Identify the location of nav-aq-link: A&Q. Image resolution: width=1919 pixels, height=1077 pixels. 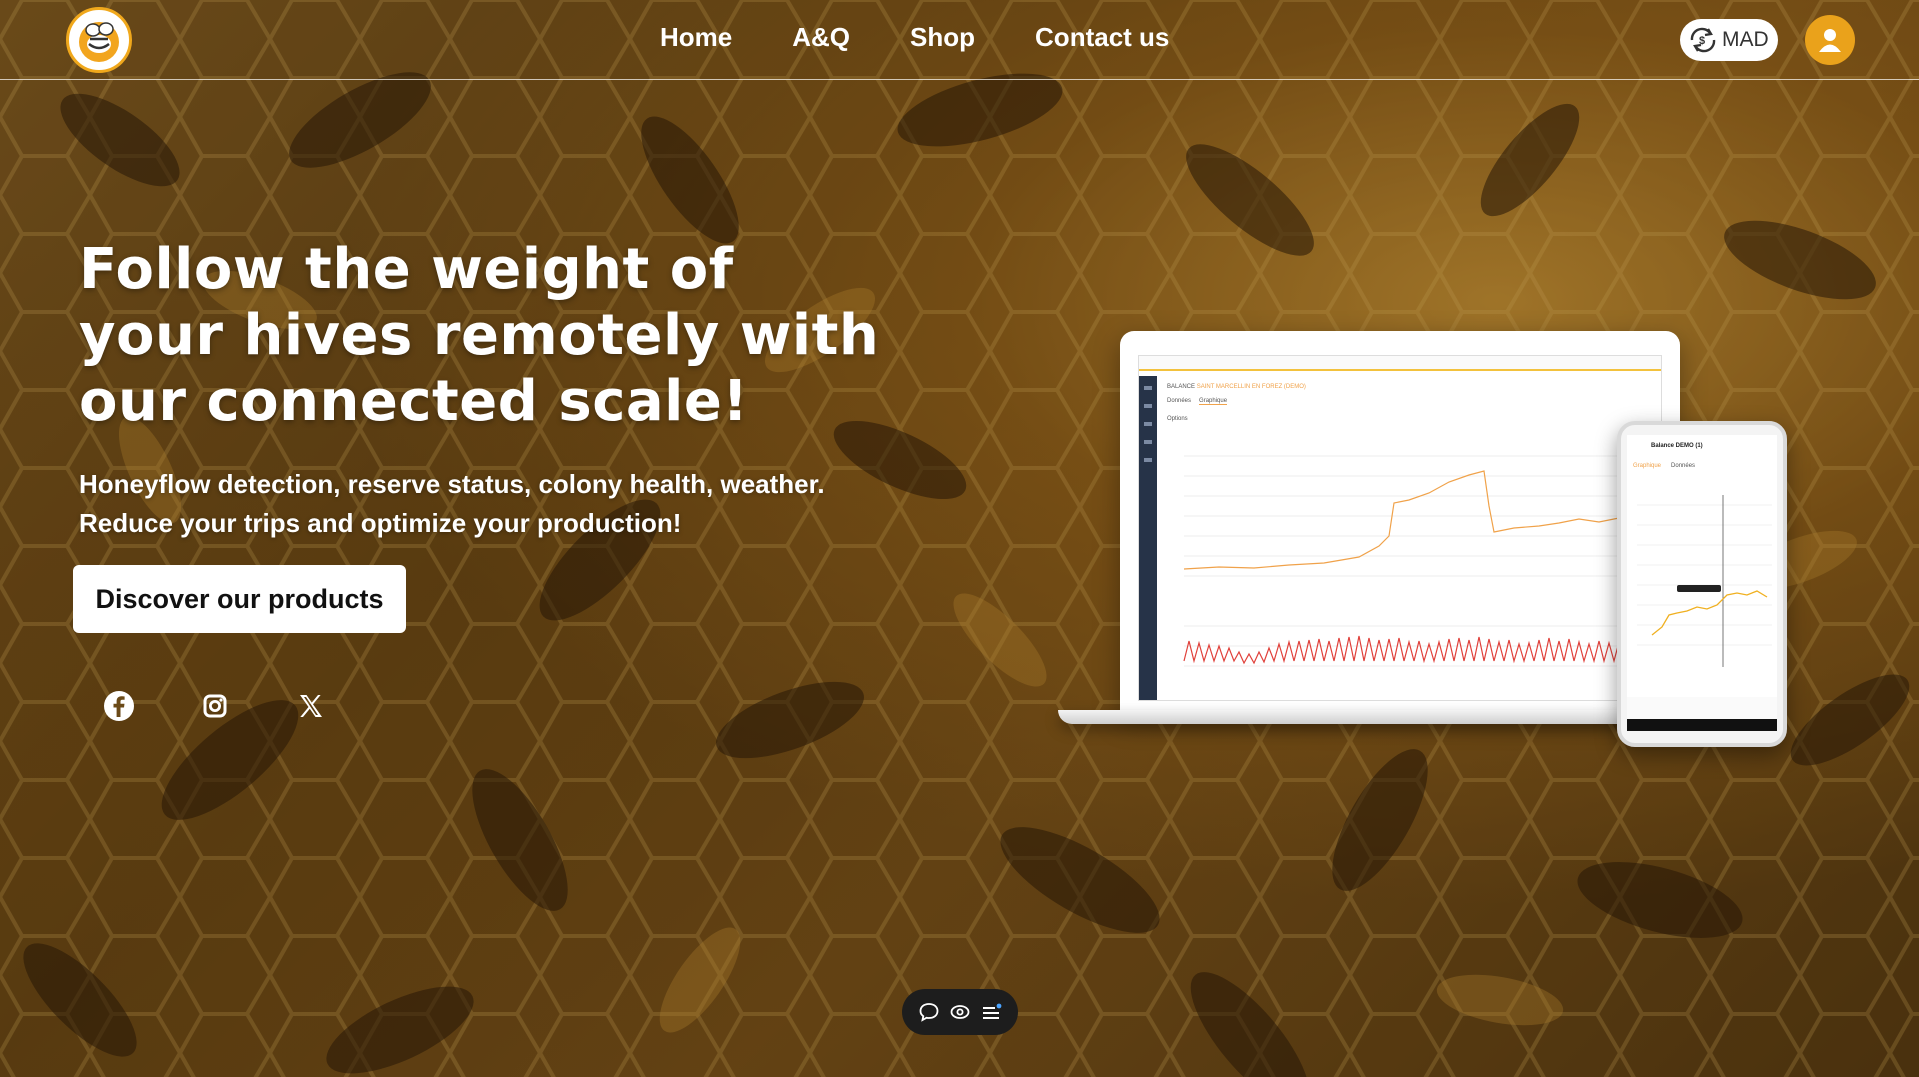
(821, 37).